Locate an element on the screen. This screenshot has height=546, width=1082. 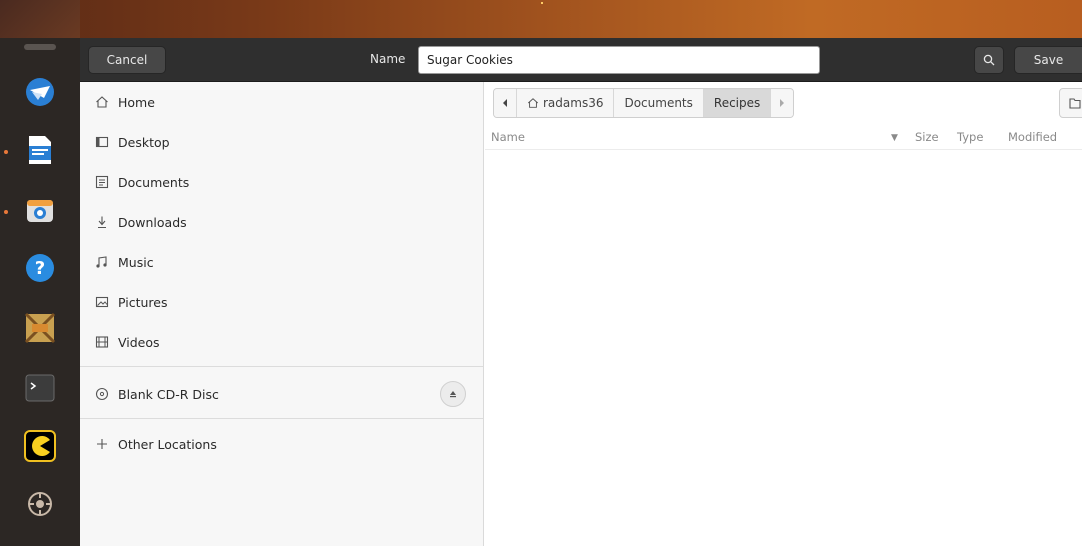
sidebar-item-cd-disc: Blank CD-R Disc is located at coordinates (281, 394).